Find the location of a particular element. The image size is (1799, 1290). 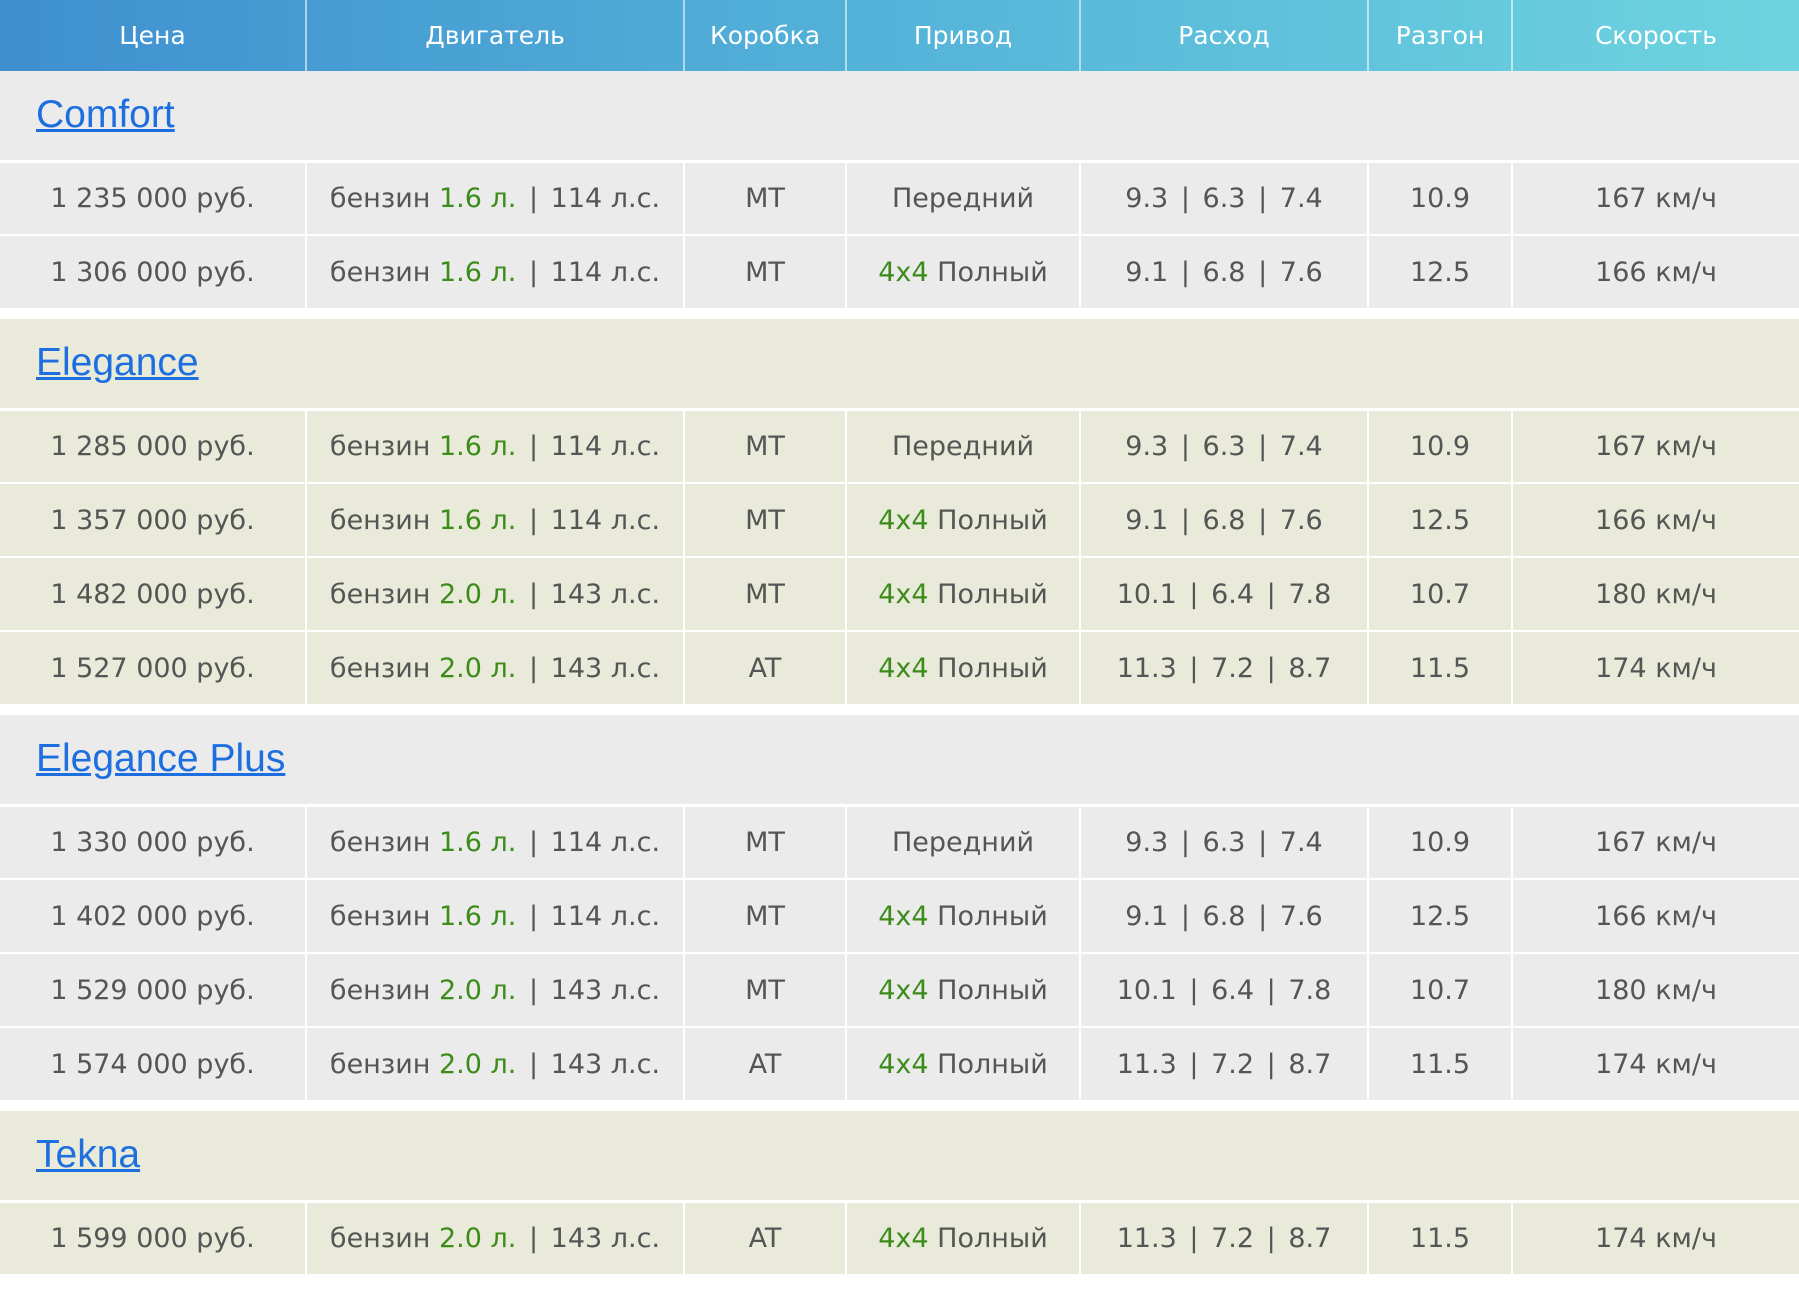

price-cell: 1 330 000 руб. is located at coordinates (153, 842).